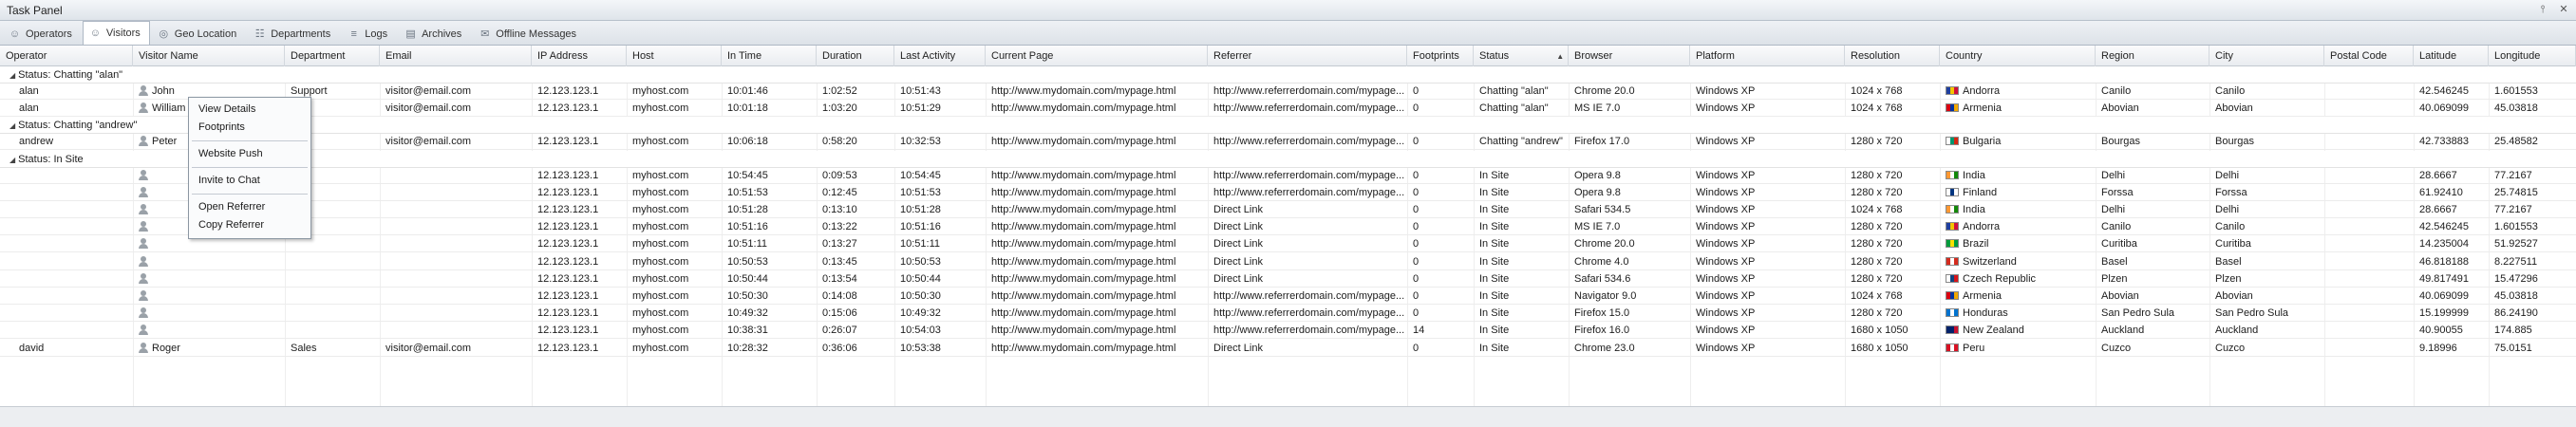 The height and width of the screenshot is (427, 2576). What do you see at coordinates (1602, 313) in the screenshot?
I see `cell-text: Firefox 15.0` at bounding box center [1602, 313].